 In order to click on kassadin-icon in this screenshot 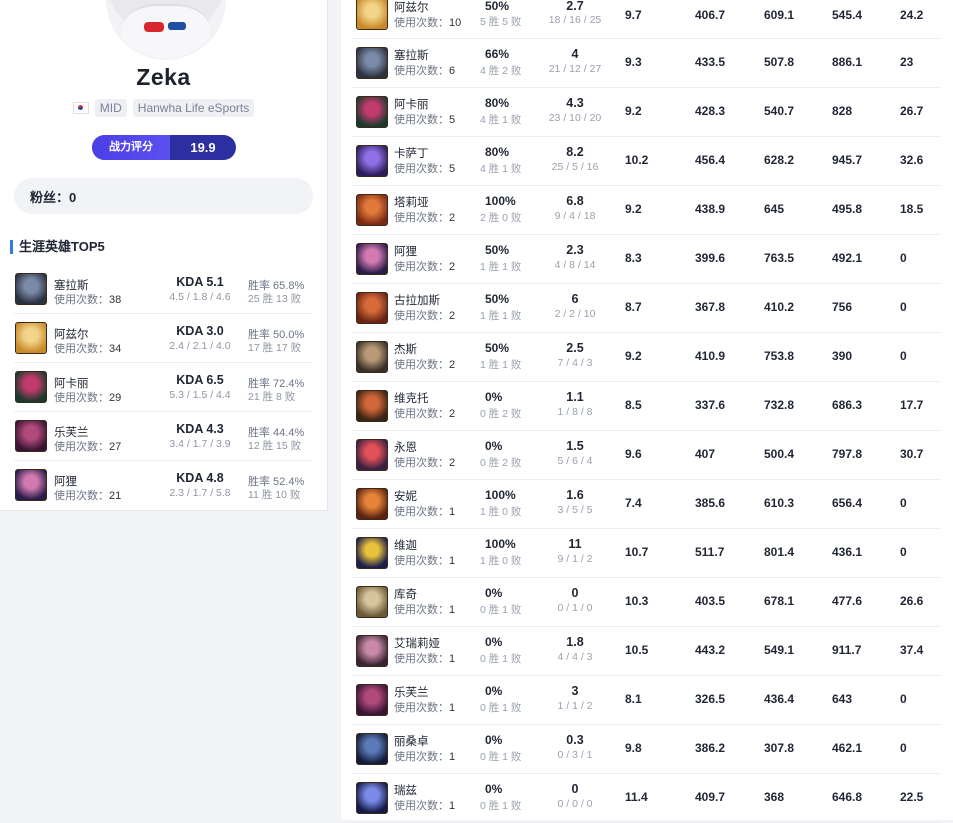, I will do `click(372, 161)`.